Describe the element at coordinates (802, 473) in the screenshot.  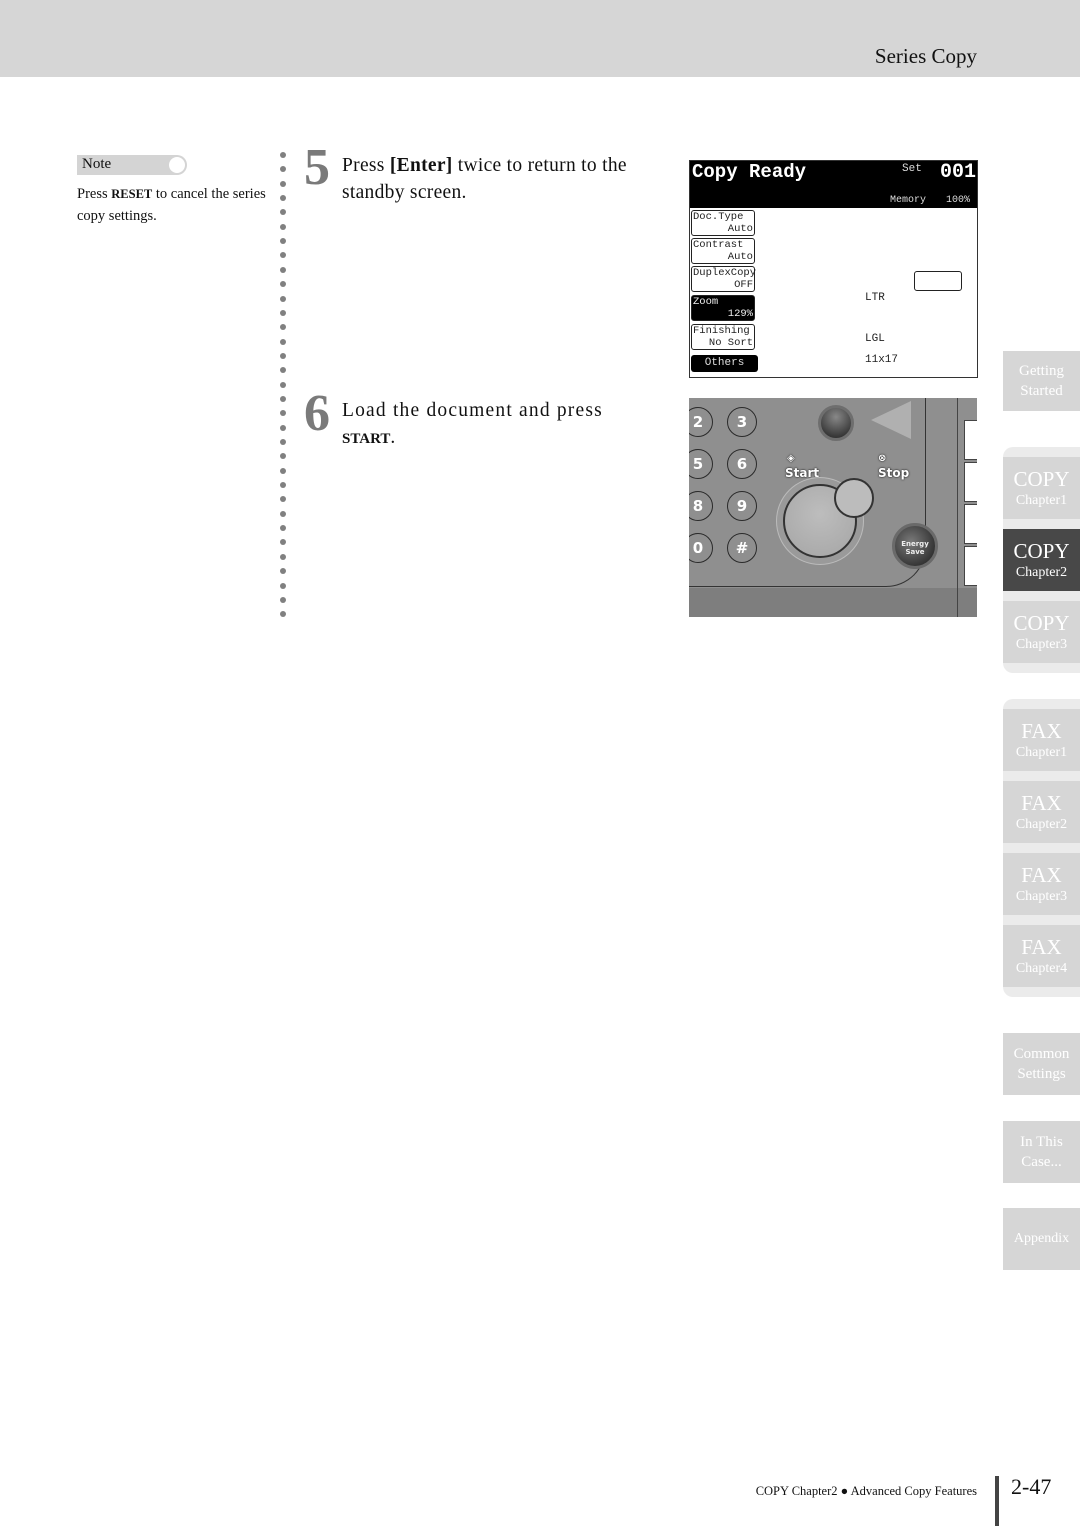
I see `start-label: Start` at that location.